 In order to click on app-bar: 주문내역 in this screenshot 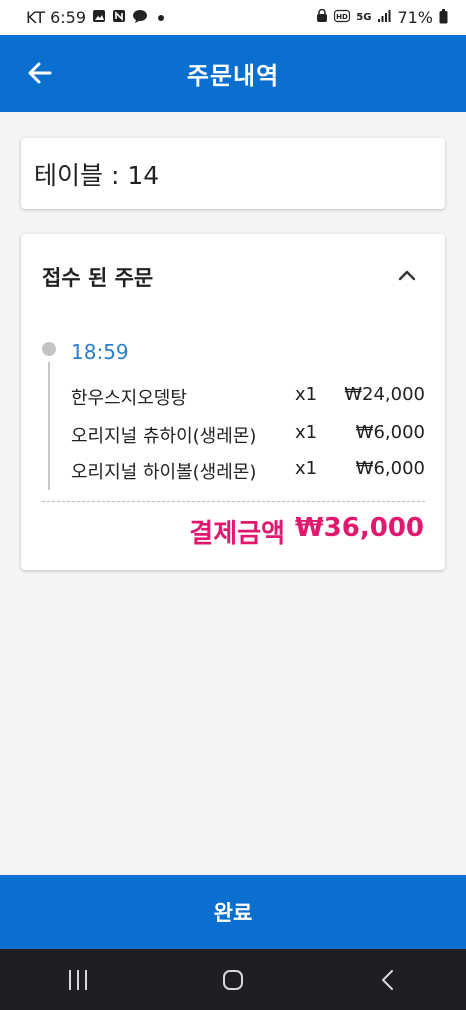, I will do `click(233, 73)`.